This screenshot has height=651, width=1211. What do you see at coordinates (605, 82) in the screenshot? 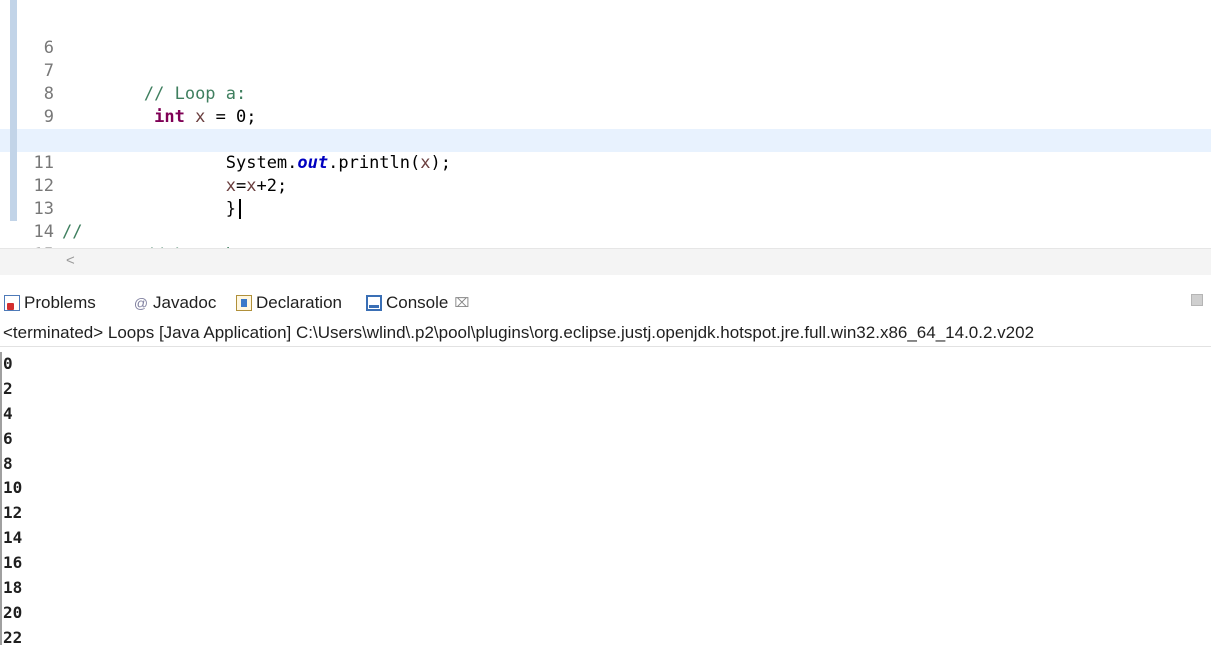
I see `code-line-8: 8 int x = 0;` at bounding box center [605, 82].